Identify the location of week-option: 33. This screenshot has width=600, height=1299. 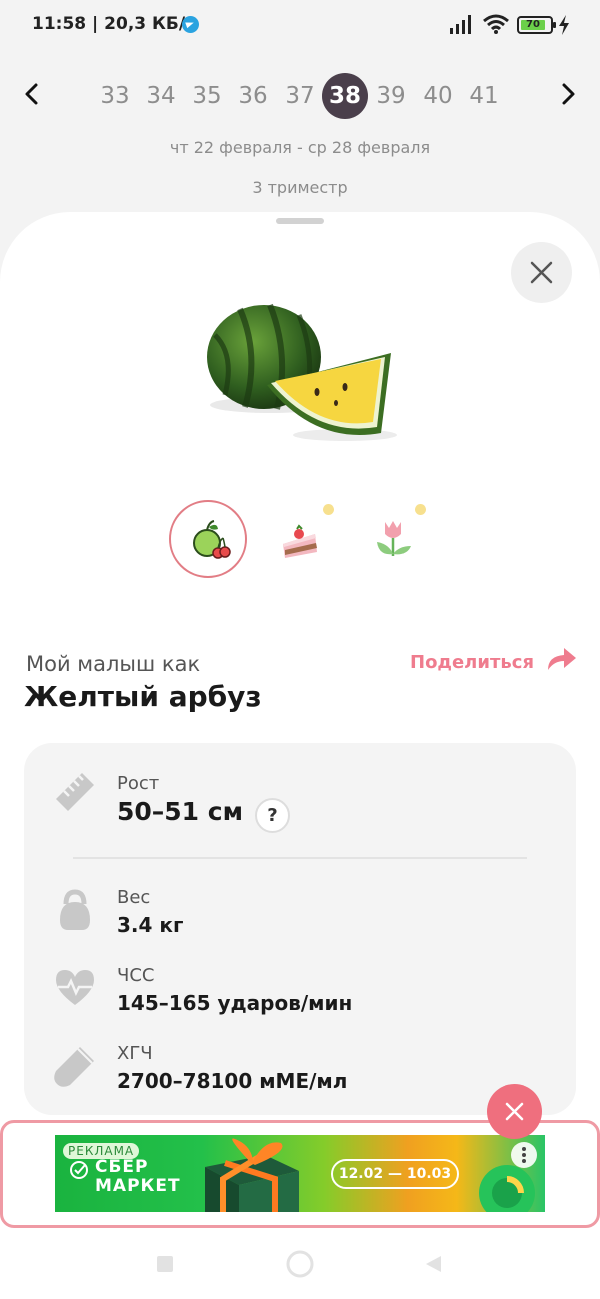
(115, 96).